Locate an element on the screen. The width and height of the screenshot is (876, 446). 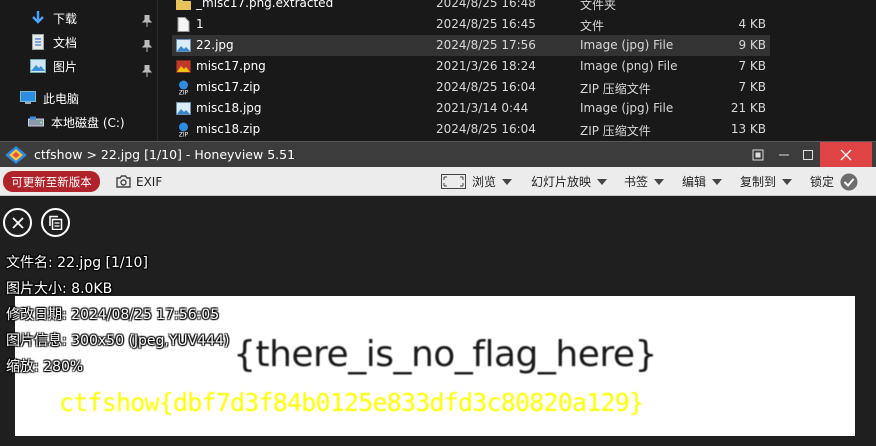
browse-label: 浏览 is located at coordinates (484, 182).